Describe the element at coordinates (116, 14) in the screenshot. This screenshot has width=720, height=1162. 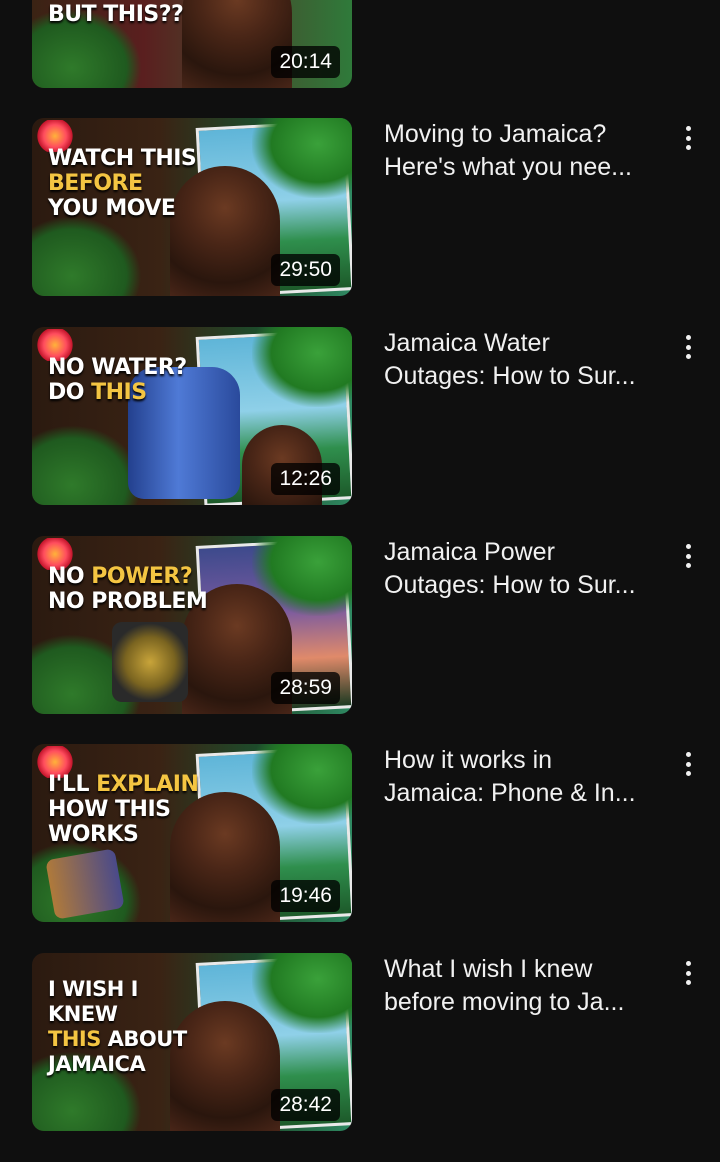
I see `thumbnail-text: BUT THIS??` at that location.